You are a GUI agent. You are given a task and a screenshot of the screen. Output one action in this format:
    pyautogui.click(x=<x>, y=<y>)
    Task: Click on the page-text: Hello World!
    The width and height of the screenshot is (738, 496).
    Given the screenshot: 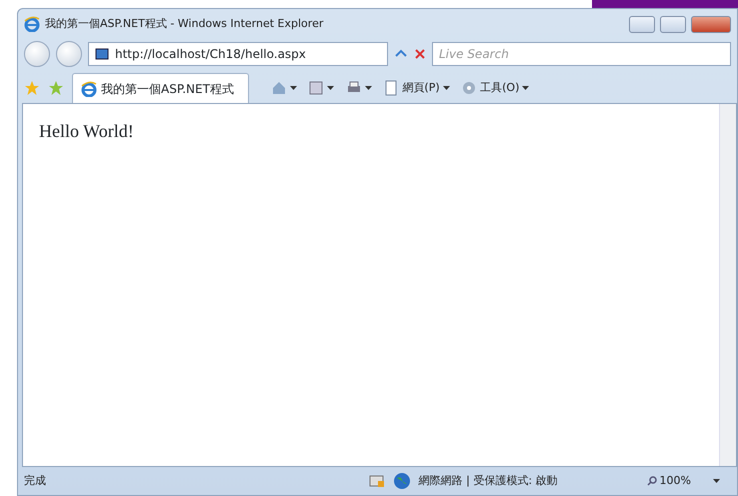 What is the action you would take?
    pyautogui.click(x=86, y=131)
    